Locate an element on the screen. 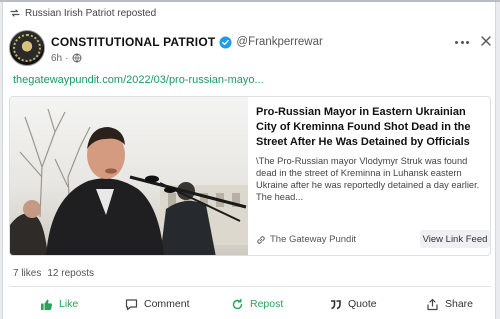 This screenshot has width=500, height=319. quote-icon is located at coordinates (335, 304).